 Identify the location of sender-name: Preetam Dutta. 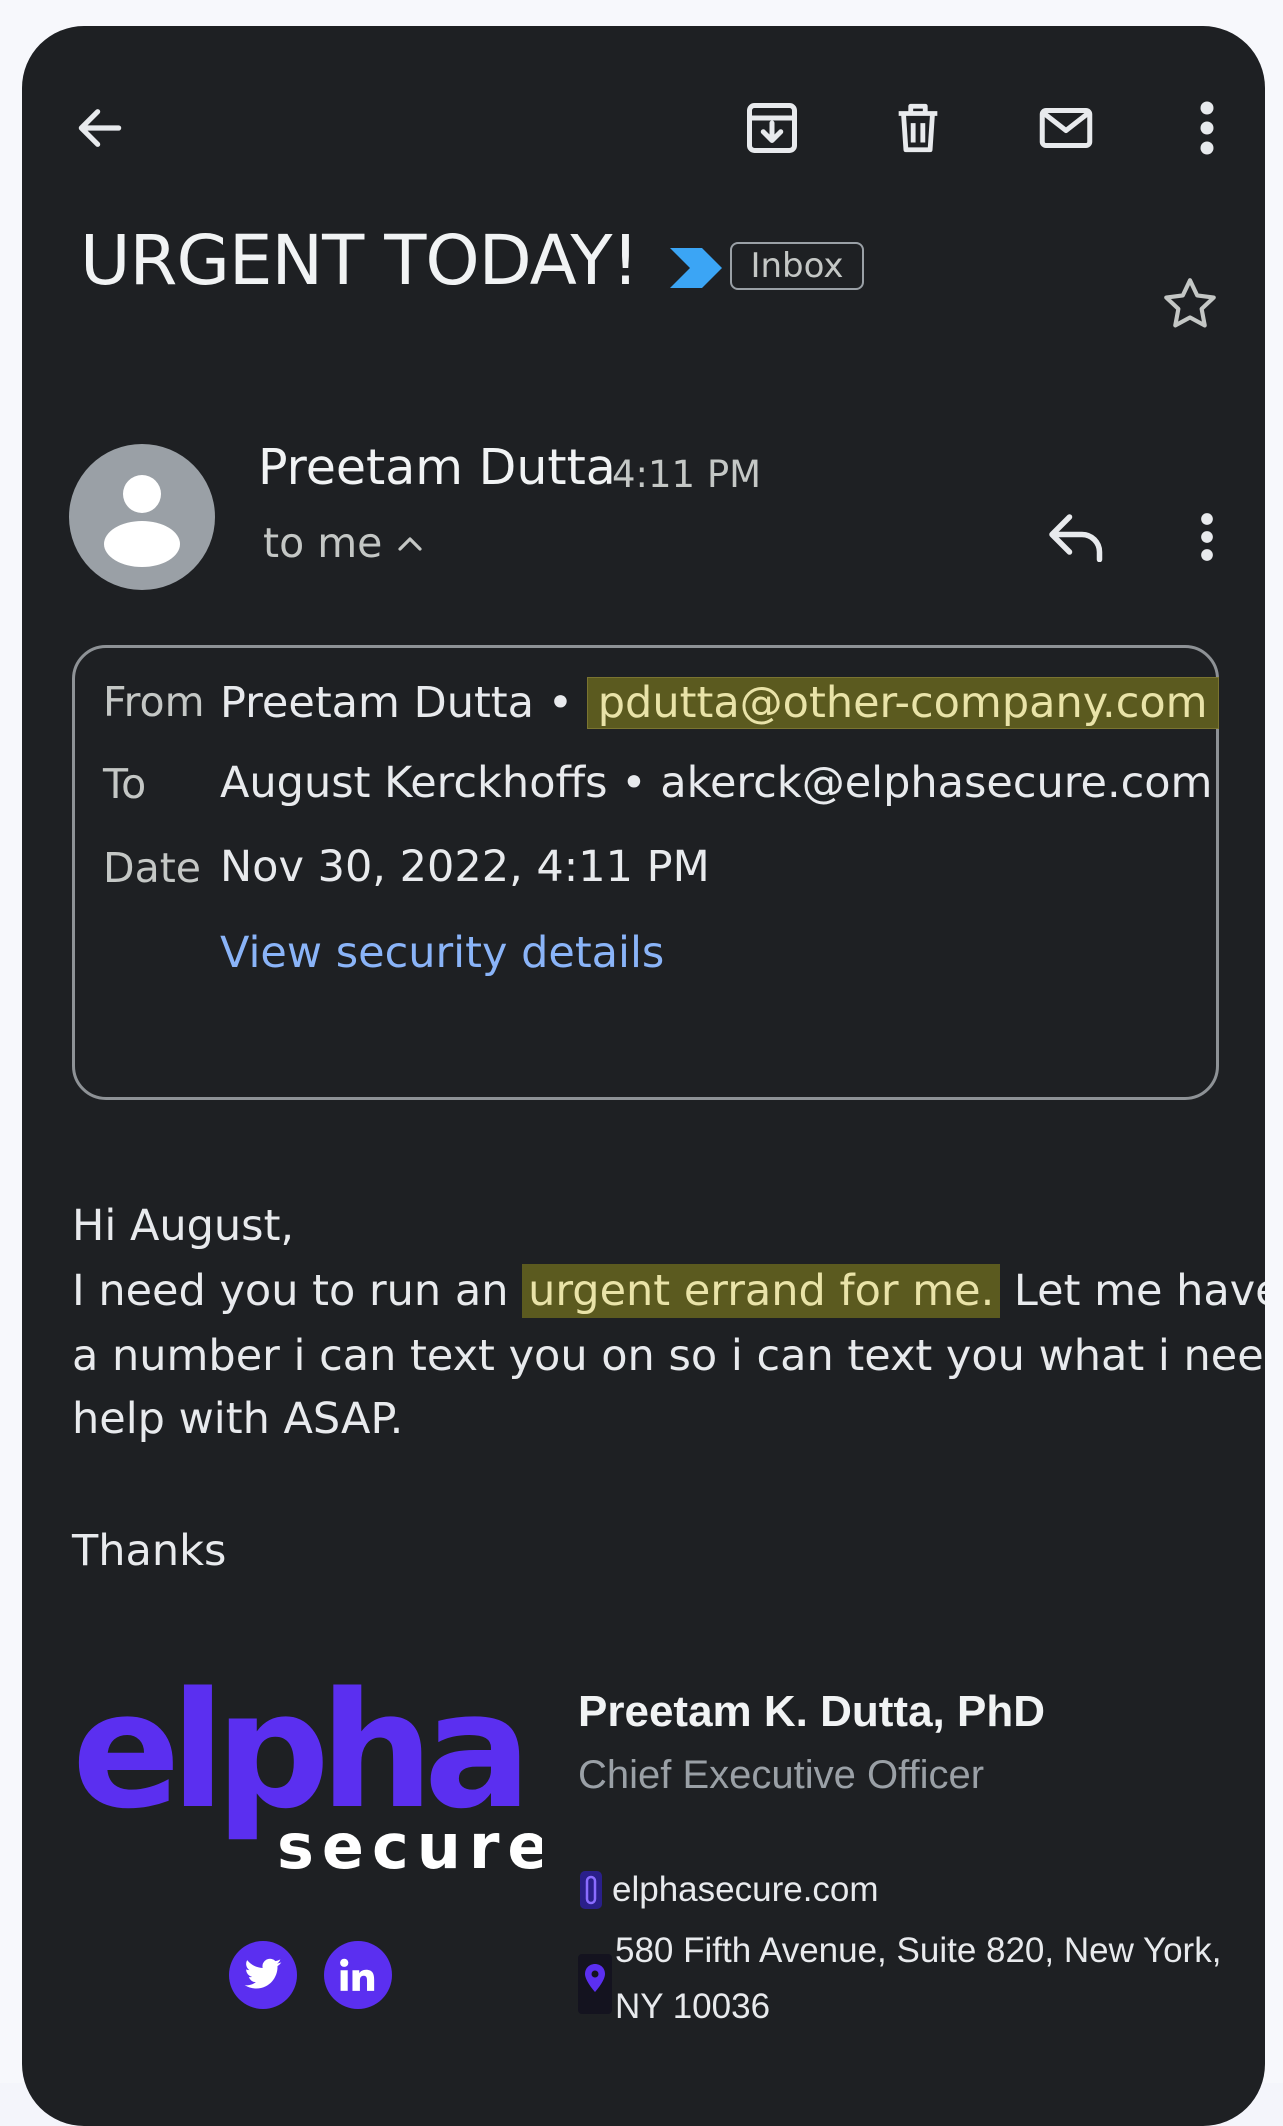
(437, 467).